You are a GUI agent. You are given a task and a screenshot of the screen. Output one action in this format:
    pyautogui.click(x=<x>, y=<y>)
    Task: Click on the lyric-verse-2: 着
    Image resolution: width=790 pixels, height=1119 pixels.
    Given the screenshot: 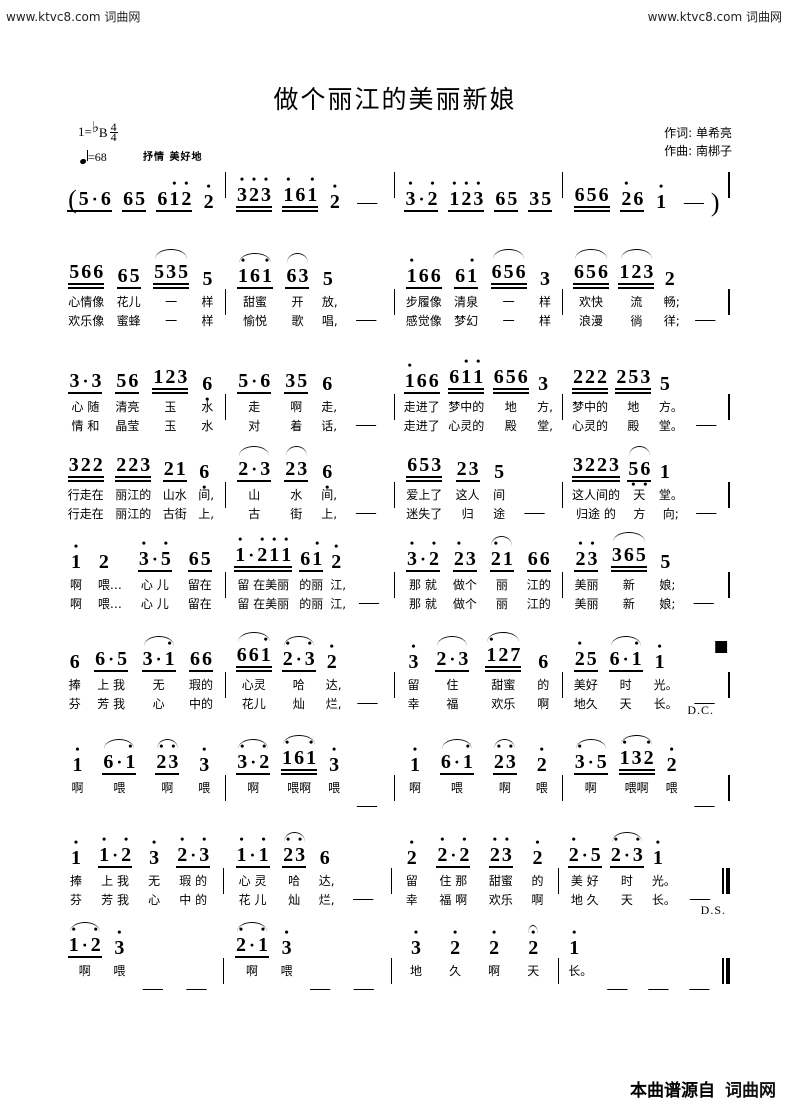 What is the action you would take?
    pyautogui.click(x=296, y=426)
    